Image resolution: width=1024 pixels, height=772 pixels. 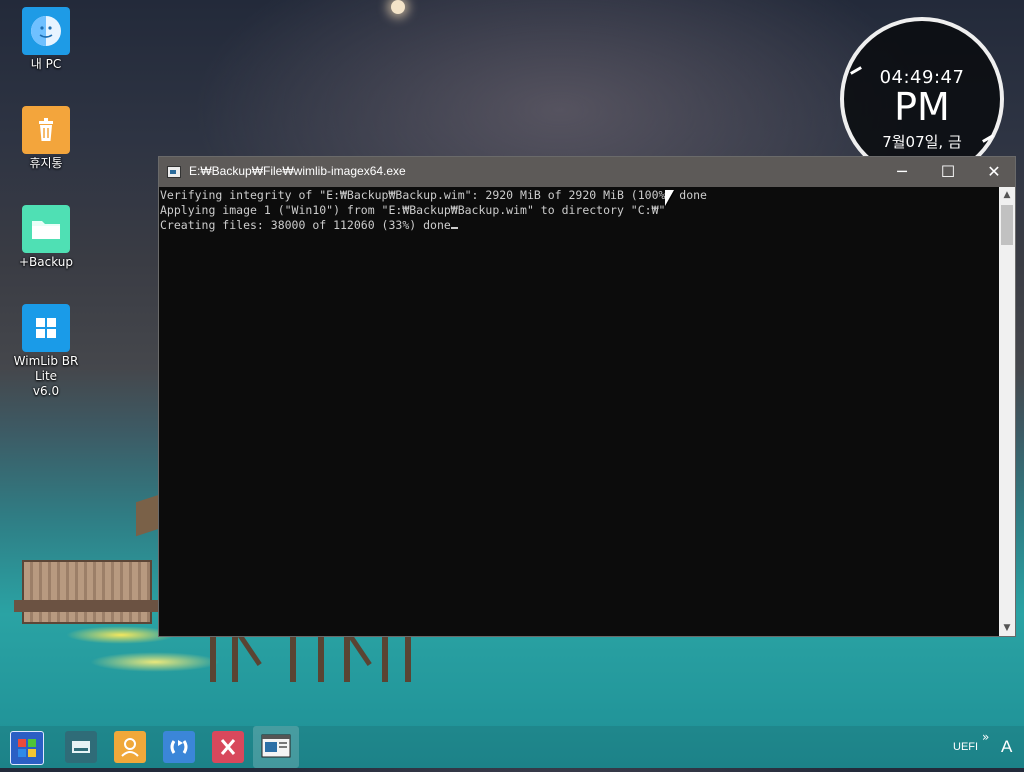 What do you see at coordinates (297, 171) in the screenshot?
I see `window-title: E:₩Backup₩File₩wimlib-imagex64.exe` at bounding box center [297, 171].